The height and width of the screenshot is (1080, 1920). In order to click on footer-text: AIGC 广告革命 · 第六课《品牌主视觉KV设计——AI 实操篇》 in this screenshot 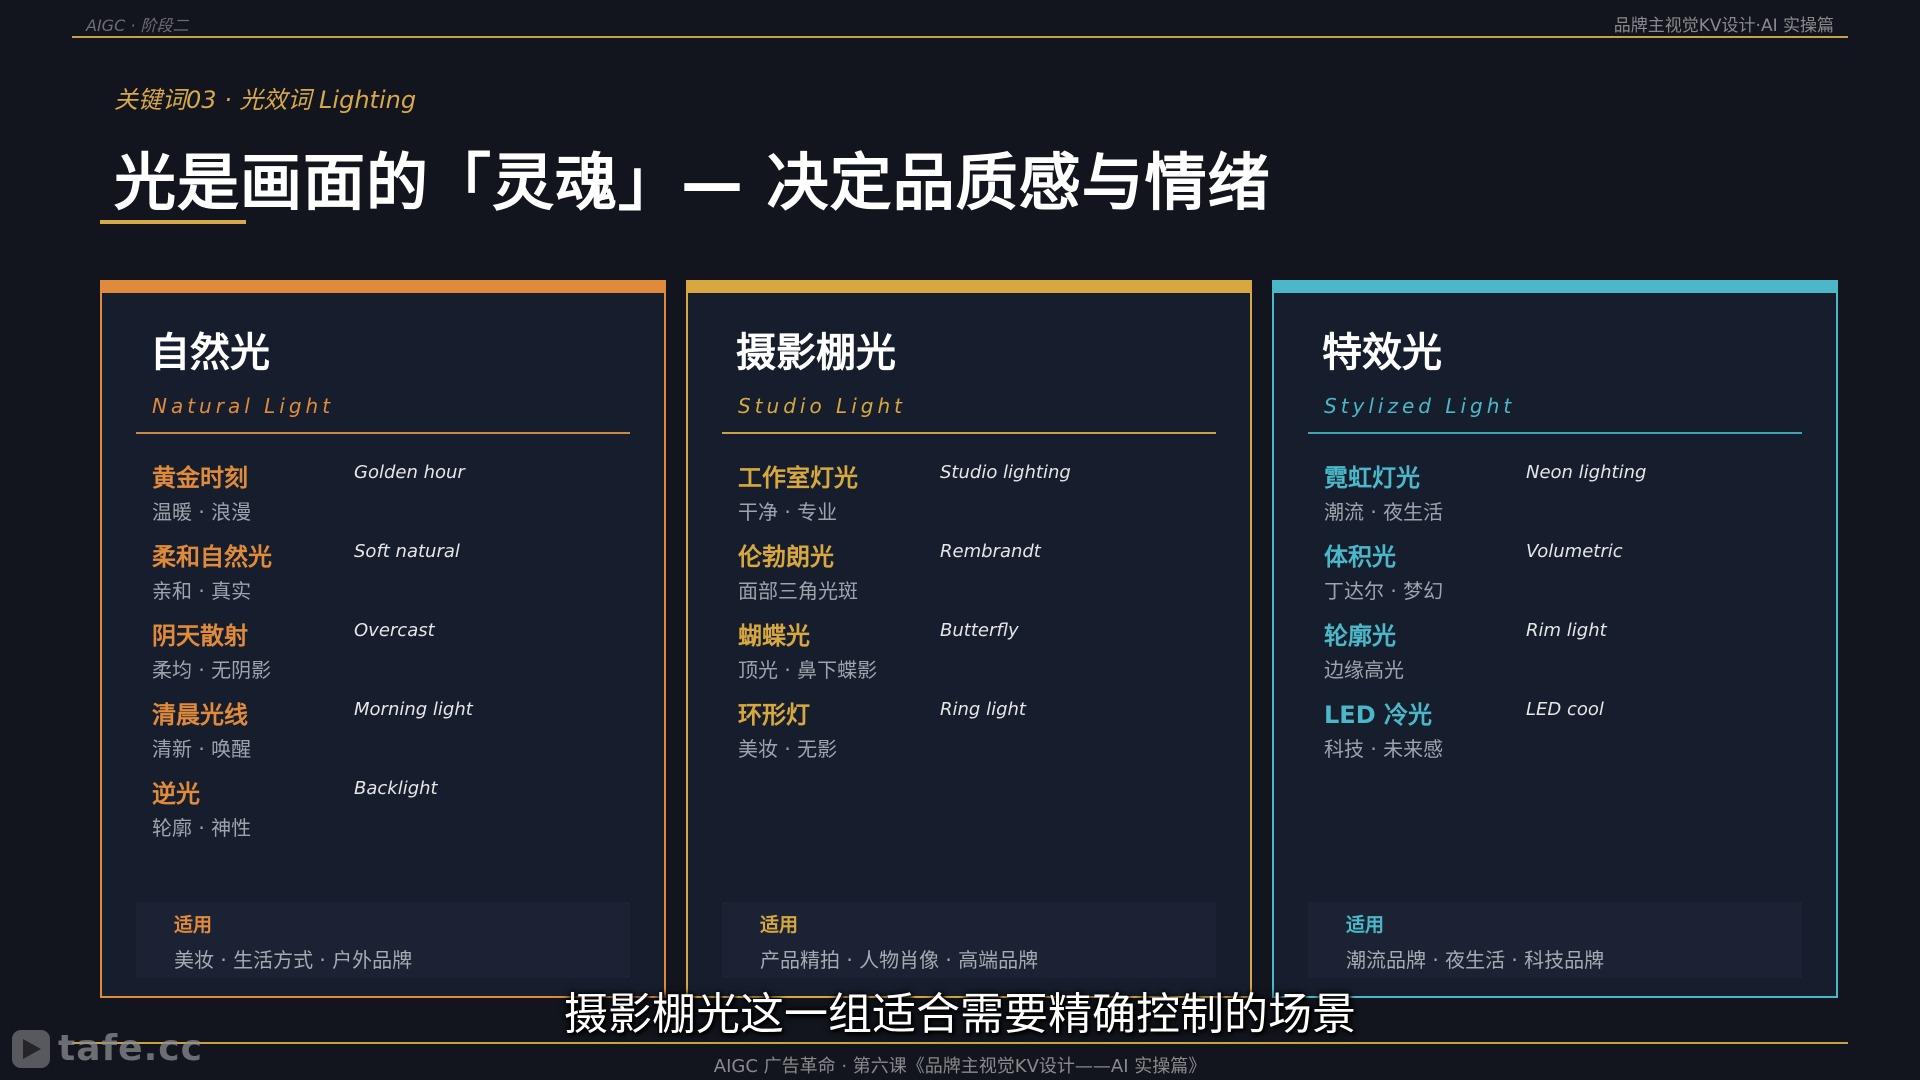, I will do `click(960, 1066)`.